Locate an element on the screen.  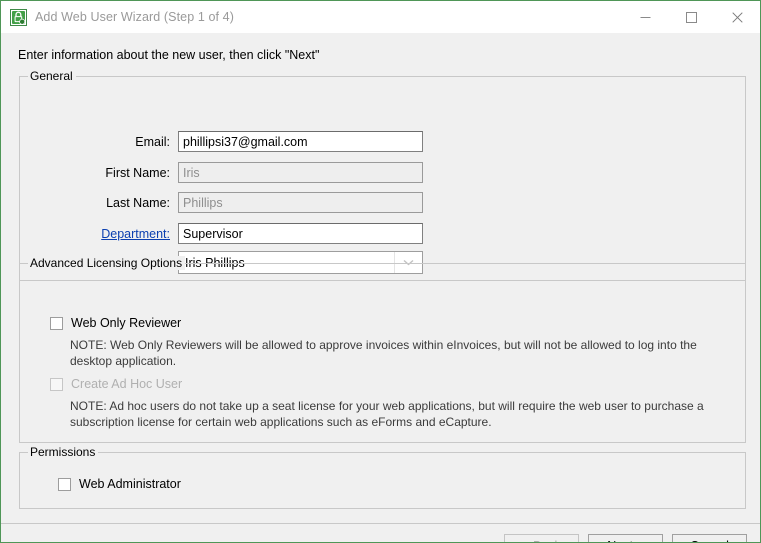
checkbox-label-create-ad-hoc-user: Create Ad Hoc User is located at coordinates (127, 384).